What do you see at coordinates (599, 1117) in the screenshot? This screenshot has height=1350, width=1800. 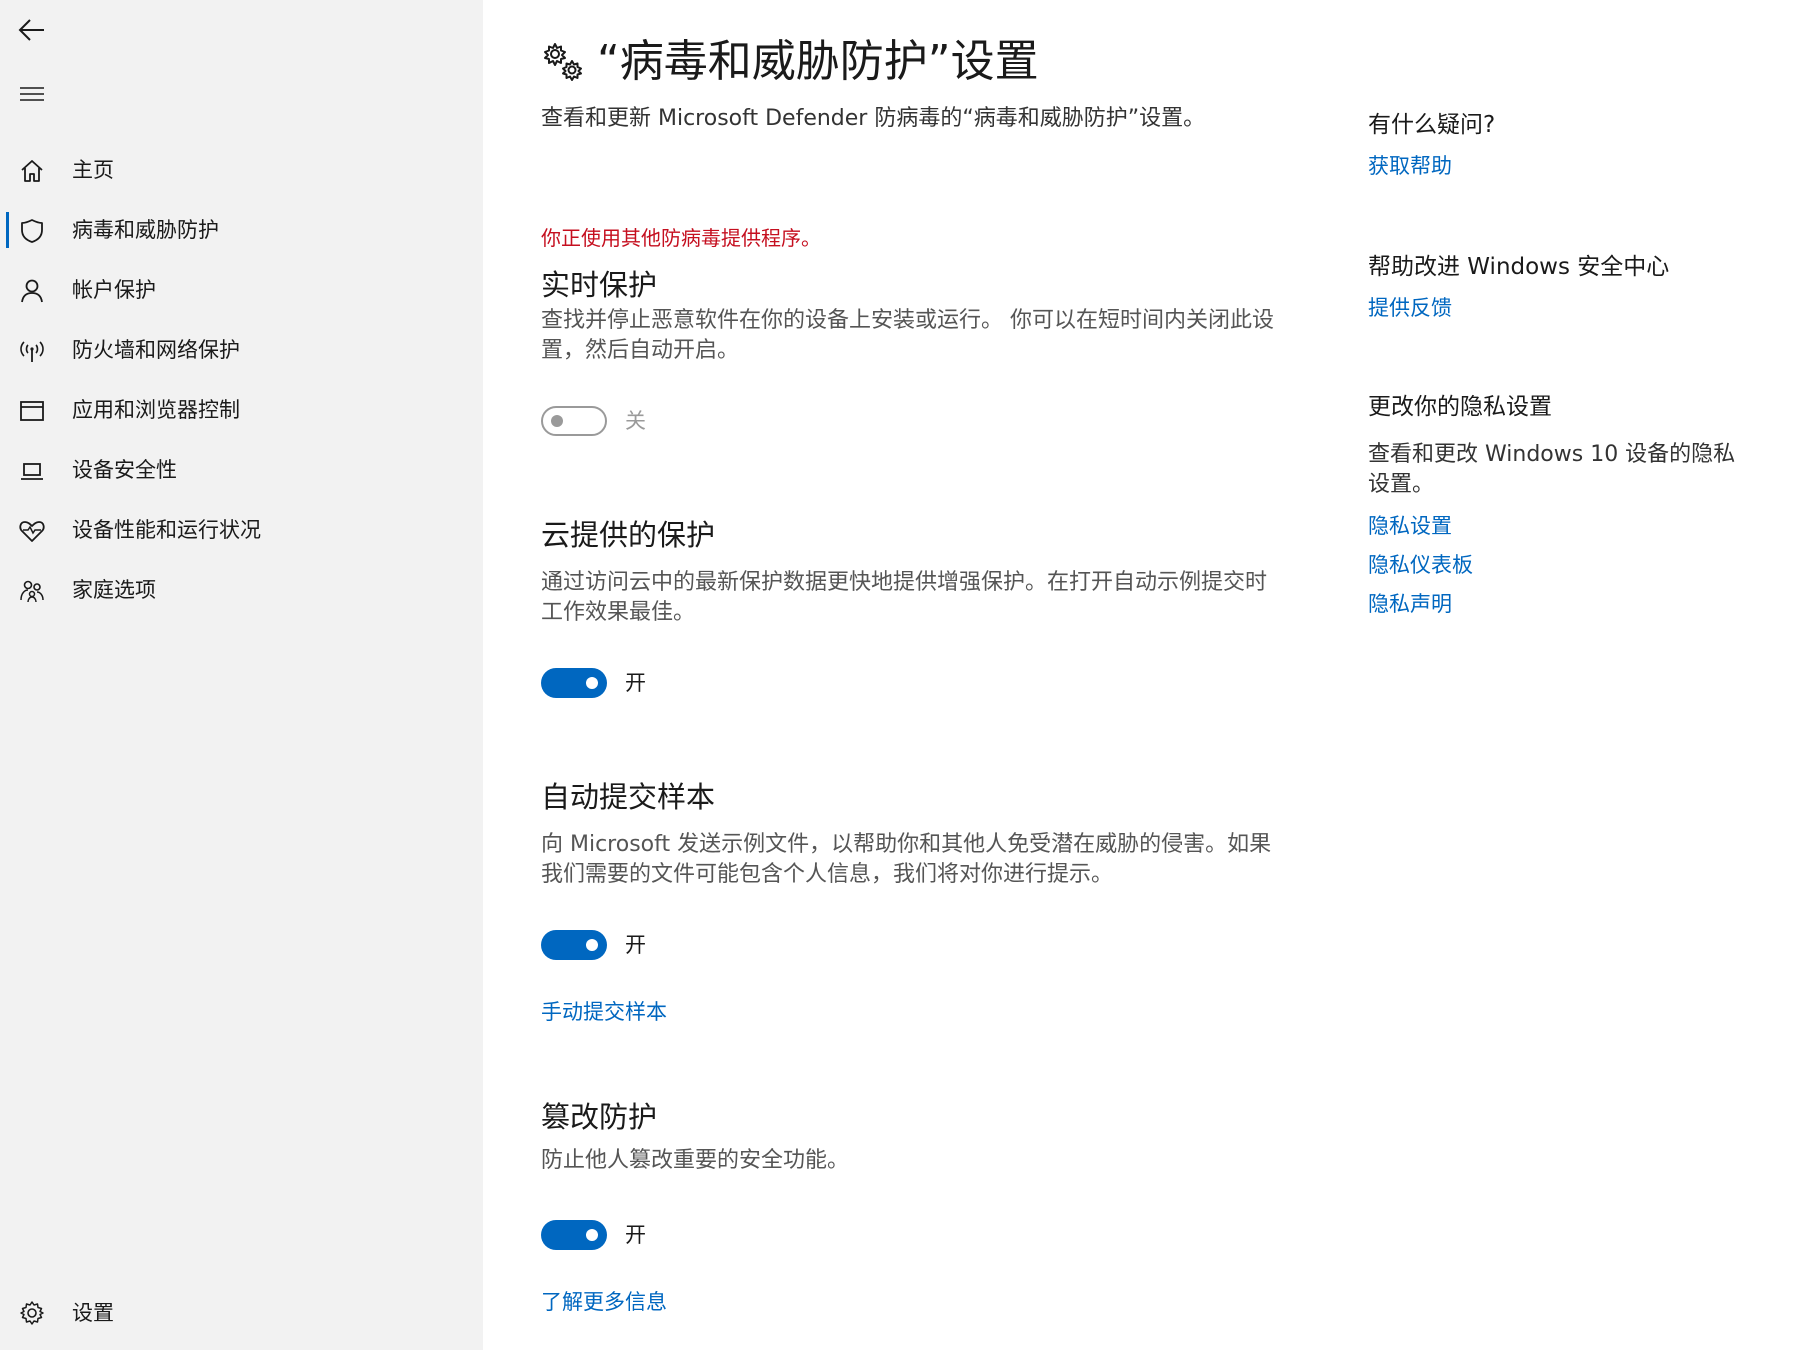 I see `section-heading: 篡改防护` at bounding box center [599, 1117].